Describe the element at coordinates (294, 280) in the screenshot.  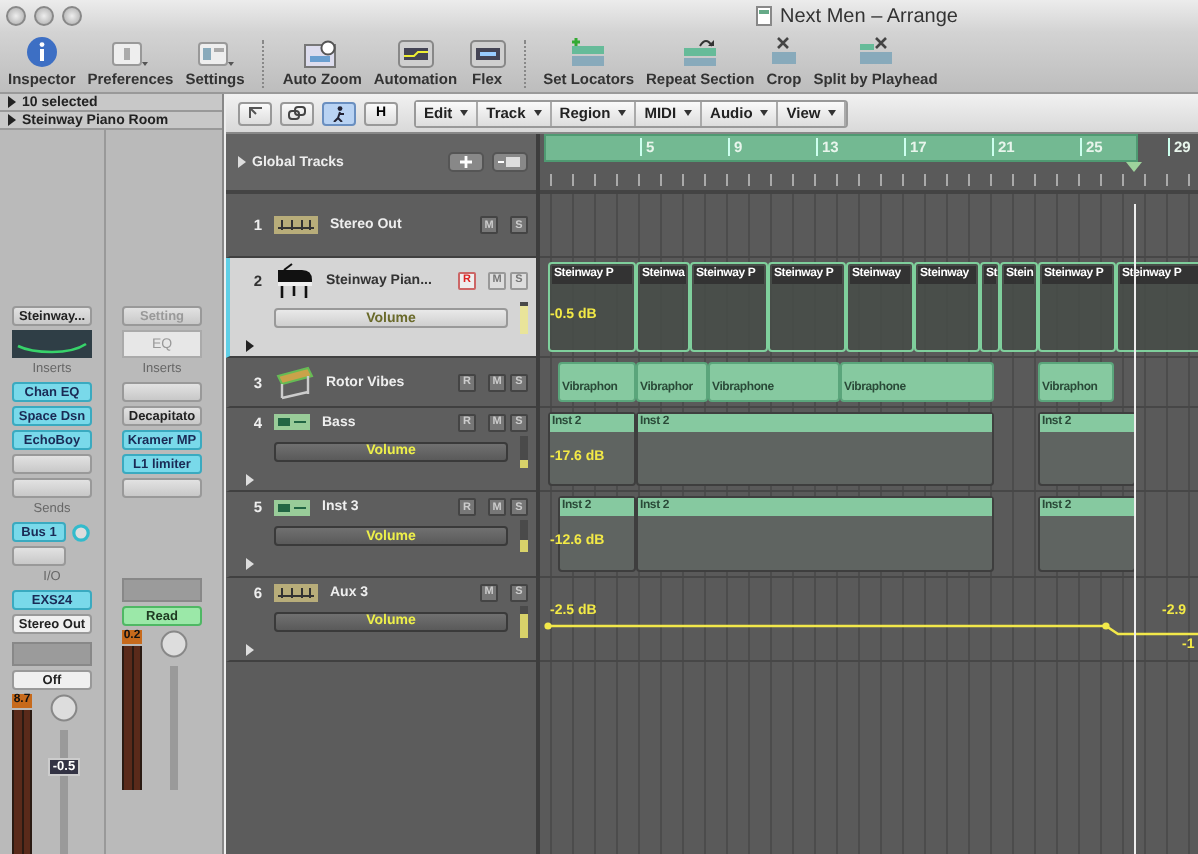
I see `grand-piano-icon` at that location.